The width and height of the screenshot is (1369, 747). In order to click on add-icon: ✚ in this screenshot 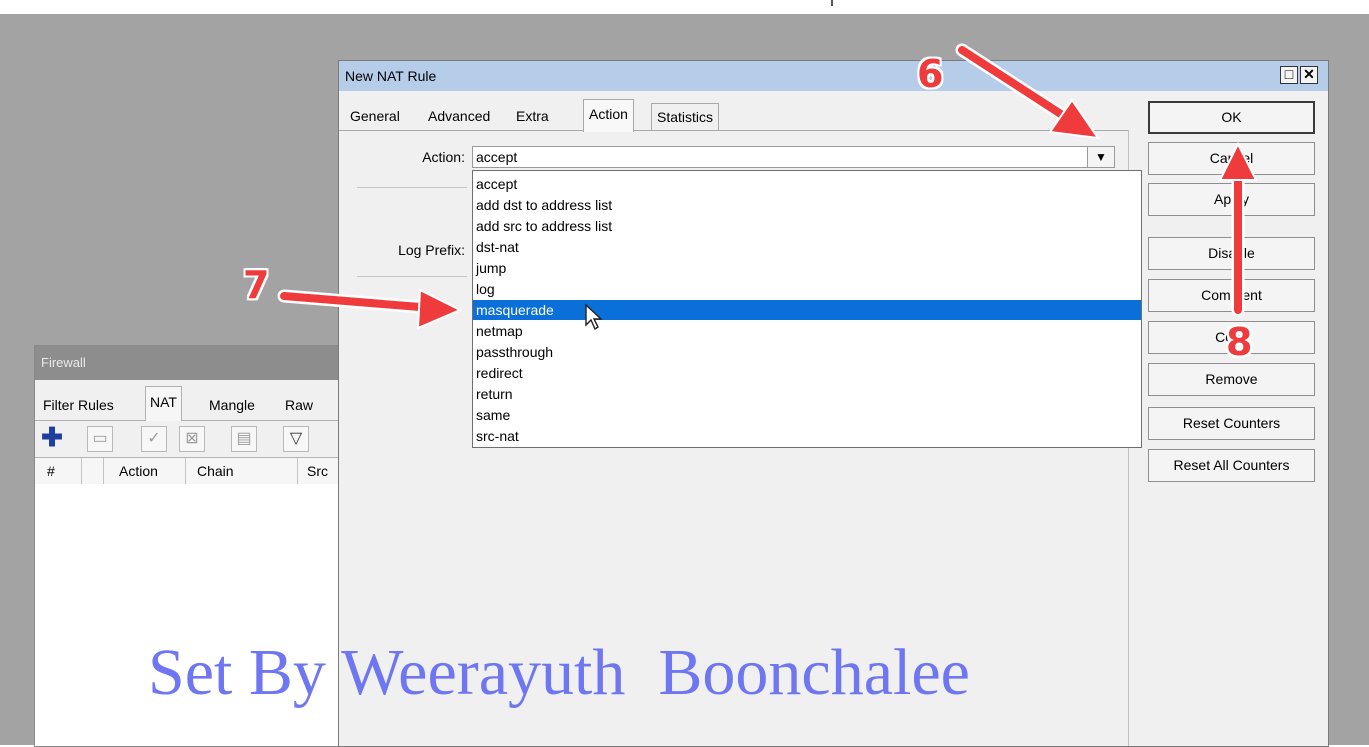, I will do `click(52, 438)`.